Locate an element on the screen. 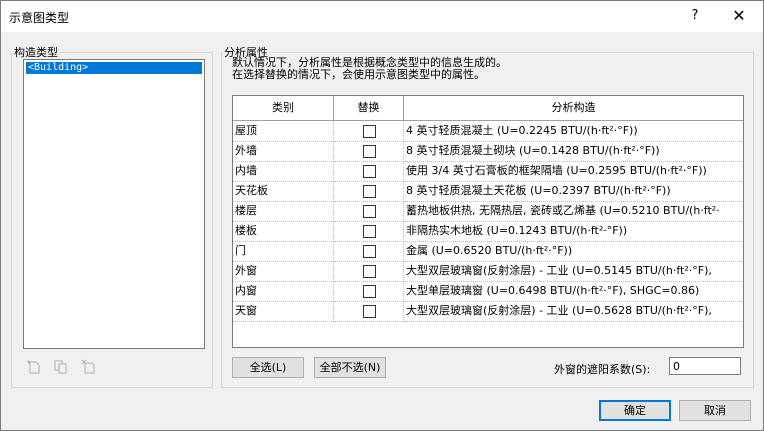 The image size is (764, 431). table-row: 楼板 非隔热实木地板 (U=0.1243 BTU/(h·ft²·°F)) is located at coordinates (488, 231).